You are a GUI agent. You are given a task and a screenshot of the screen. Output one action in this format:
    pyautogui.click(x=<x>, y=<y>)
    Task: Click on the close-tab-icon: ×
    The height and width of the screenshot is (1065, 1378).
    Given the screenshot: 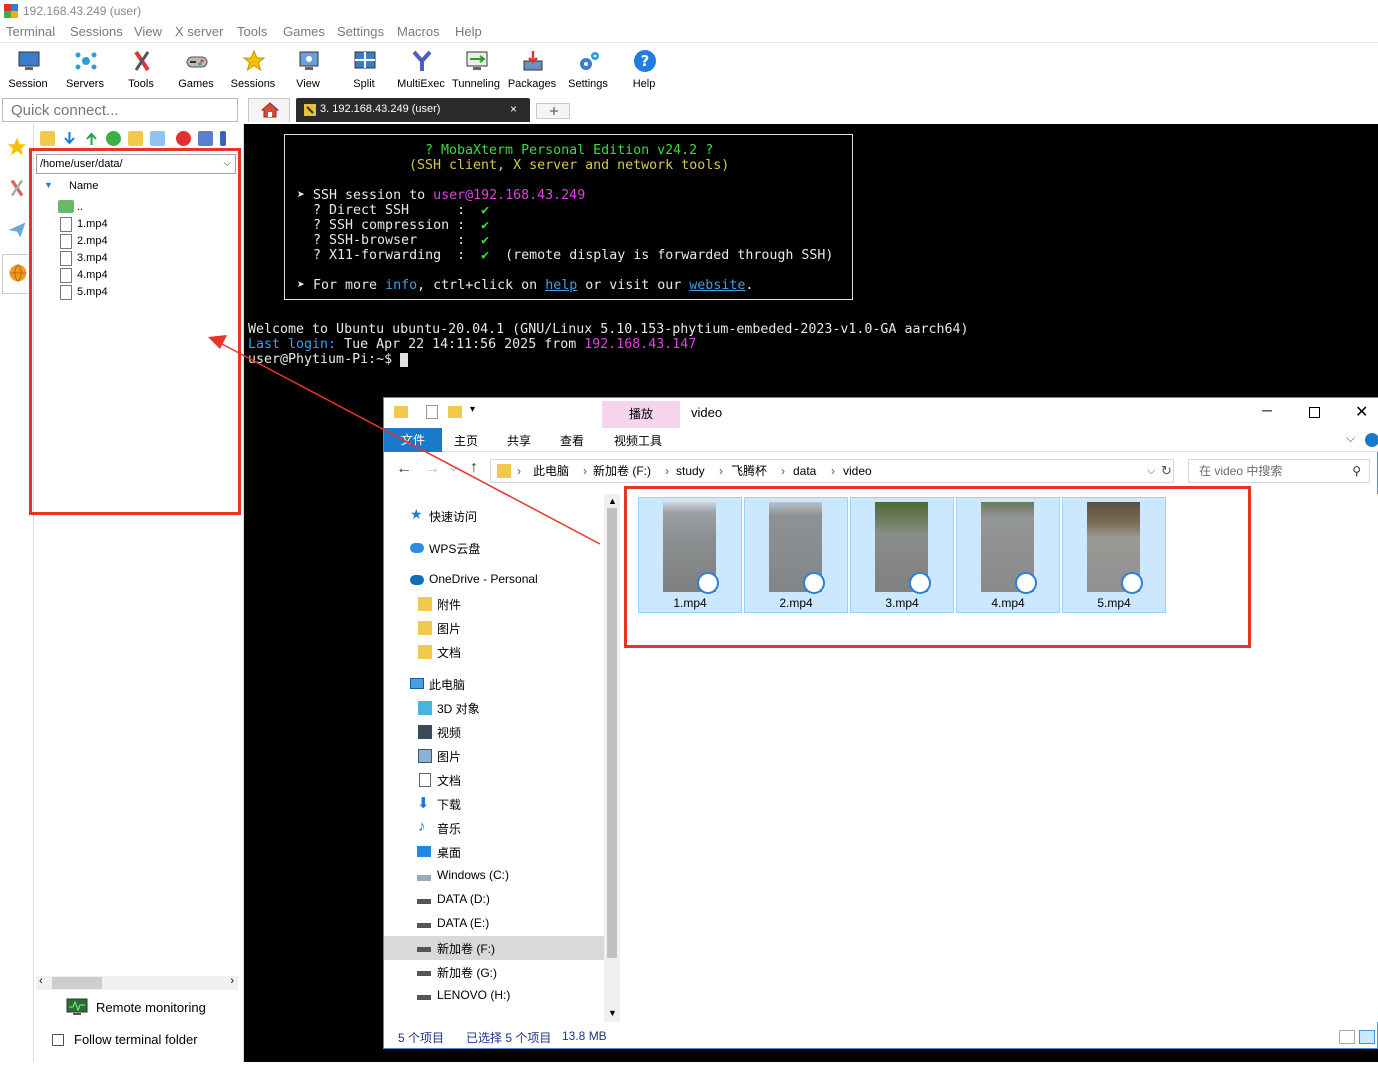 What is the action you would take?
    pyautogui.click(x=513, y=109)
    